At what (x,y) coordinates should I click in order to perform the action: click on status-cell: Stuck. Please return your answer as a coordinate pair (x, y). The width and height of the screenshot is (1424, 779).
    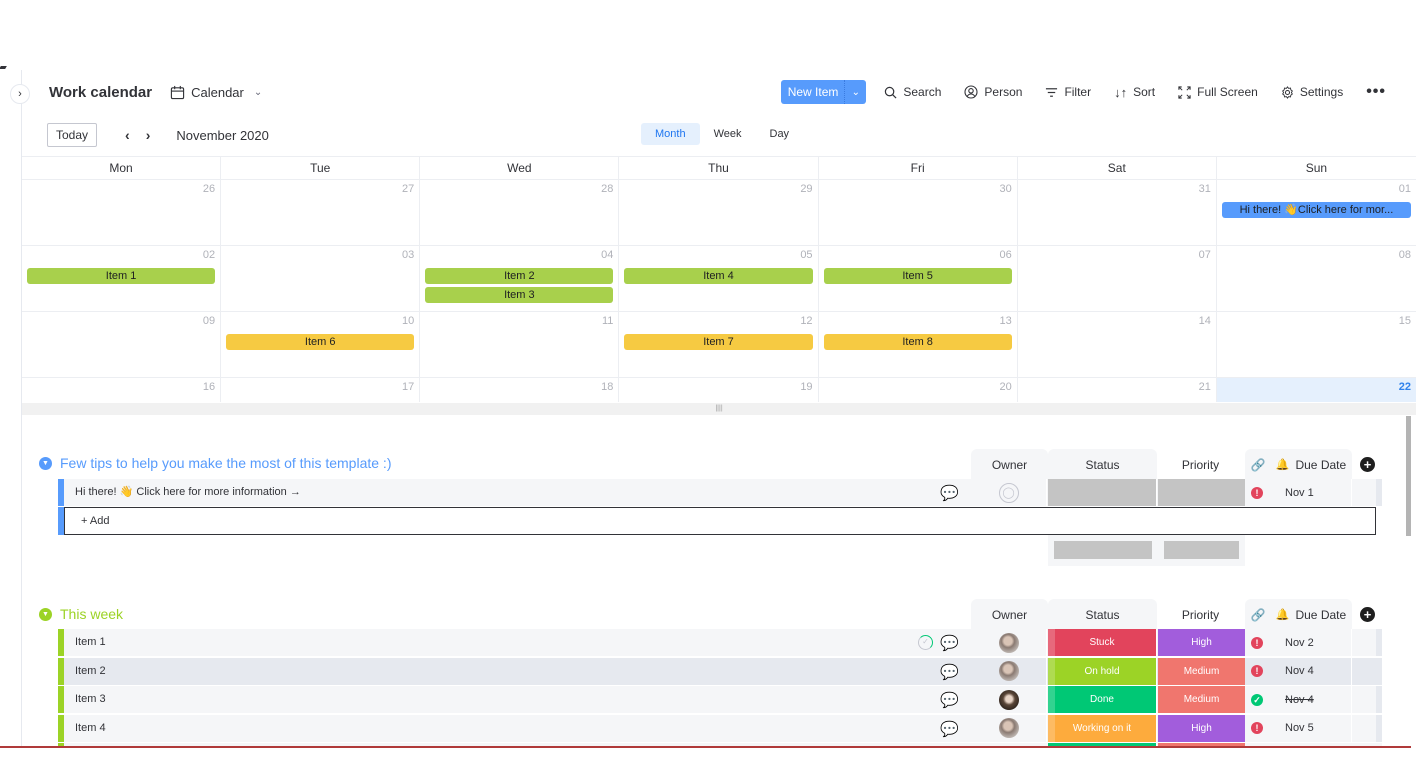
    Looking at the image, I should click on (1102, 642).